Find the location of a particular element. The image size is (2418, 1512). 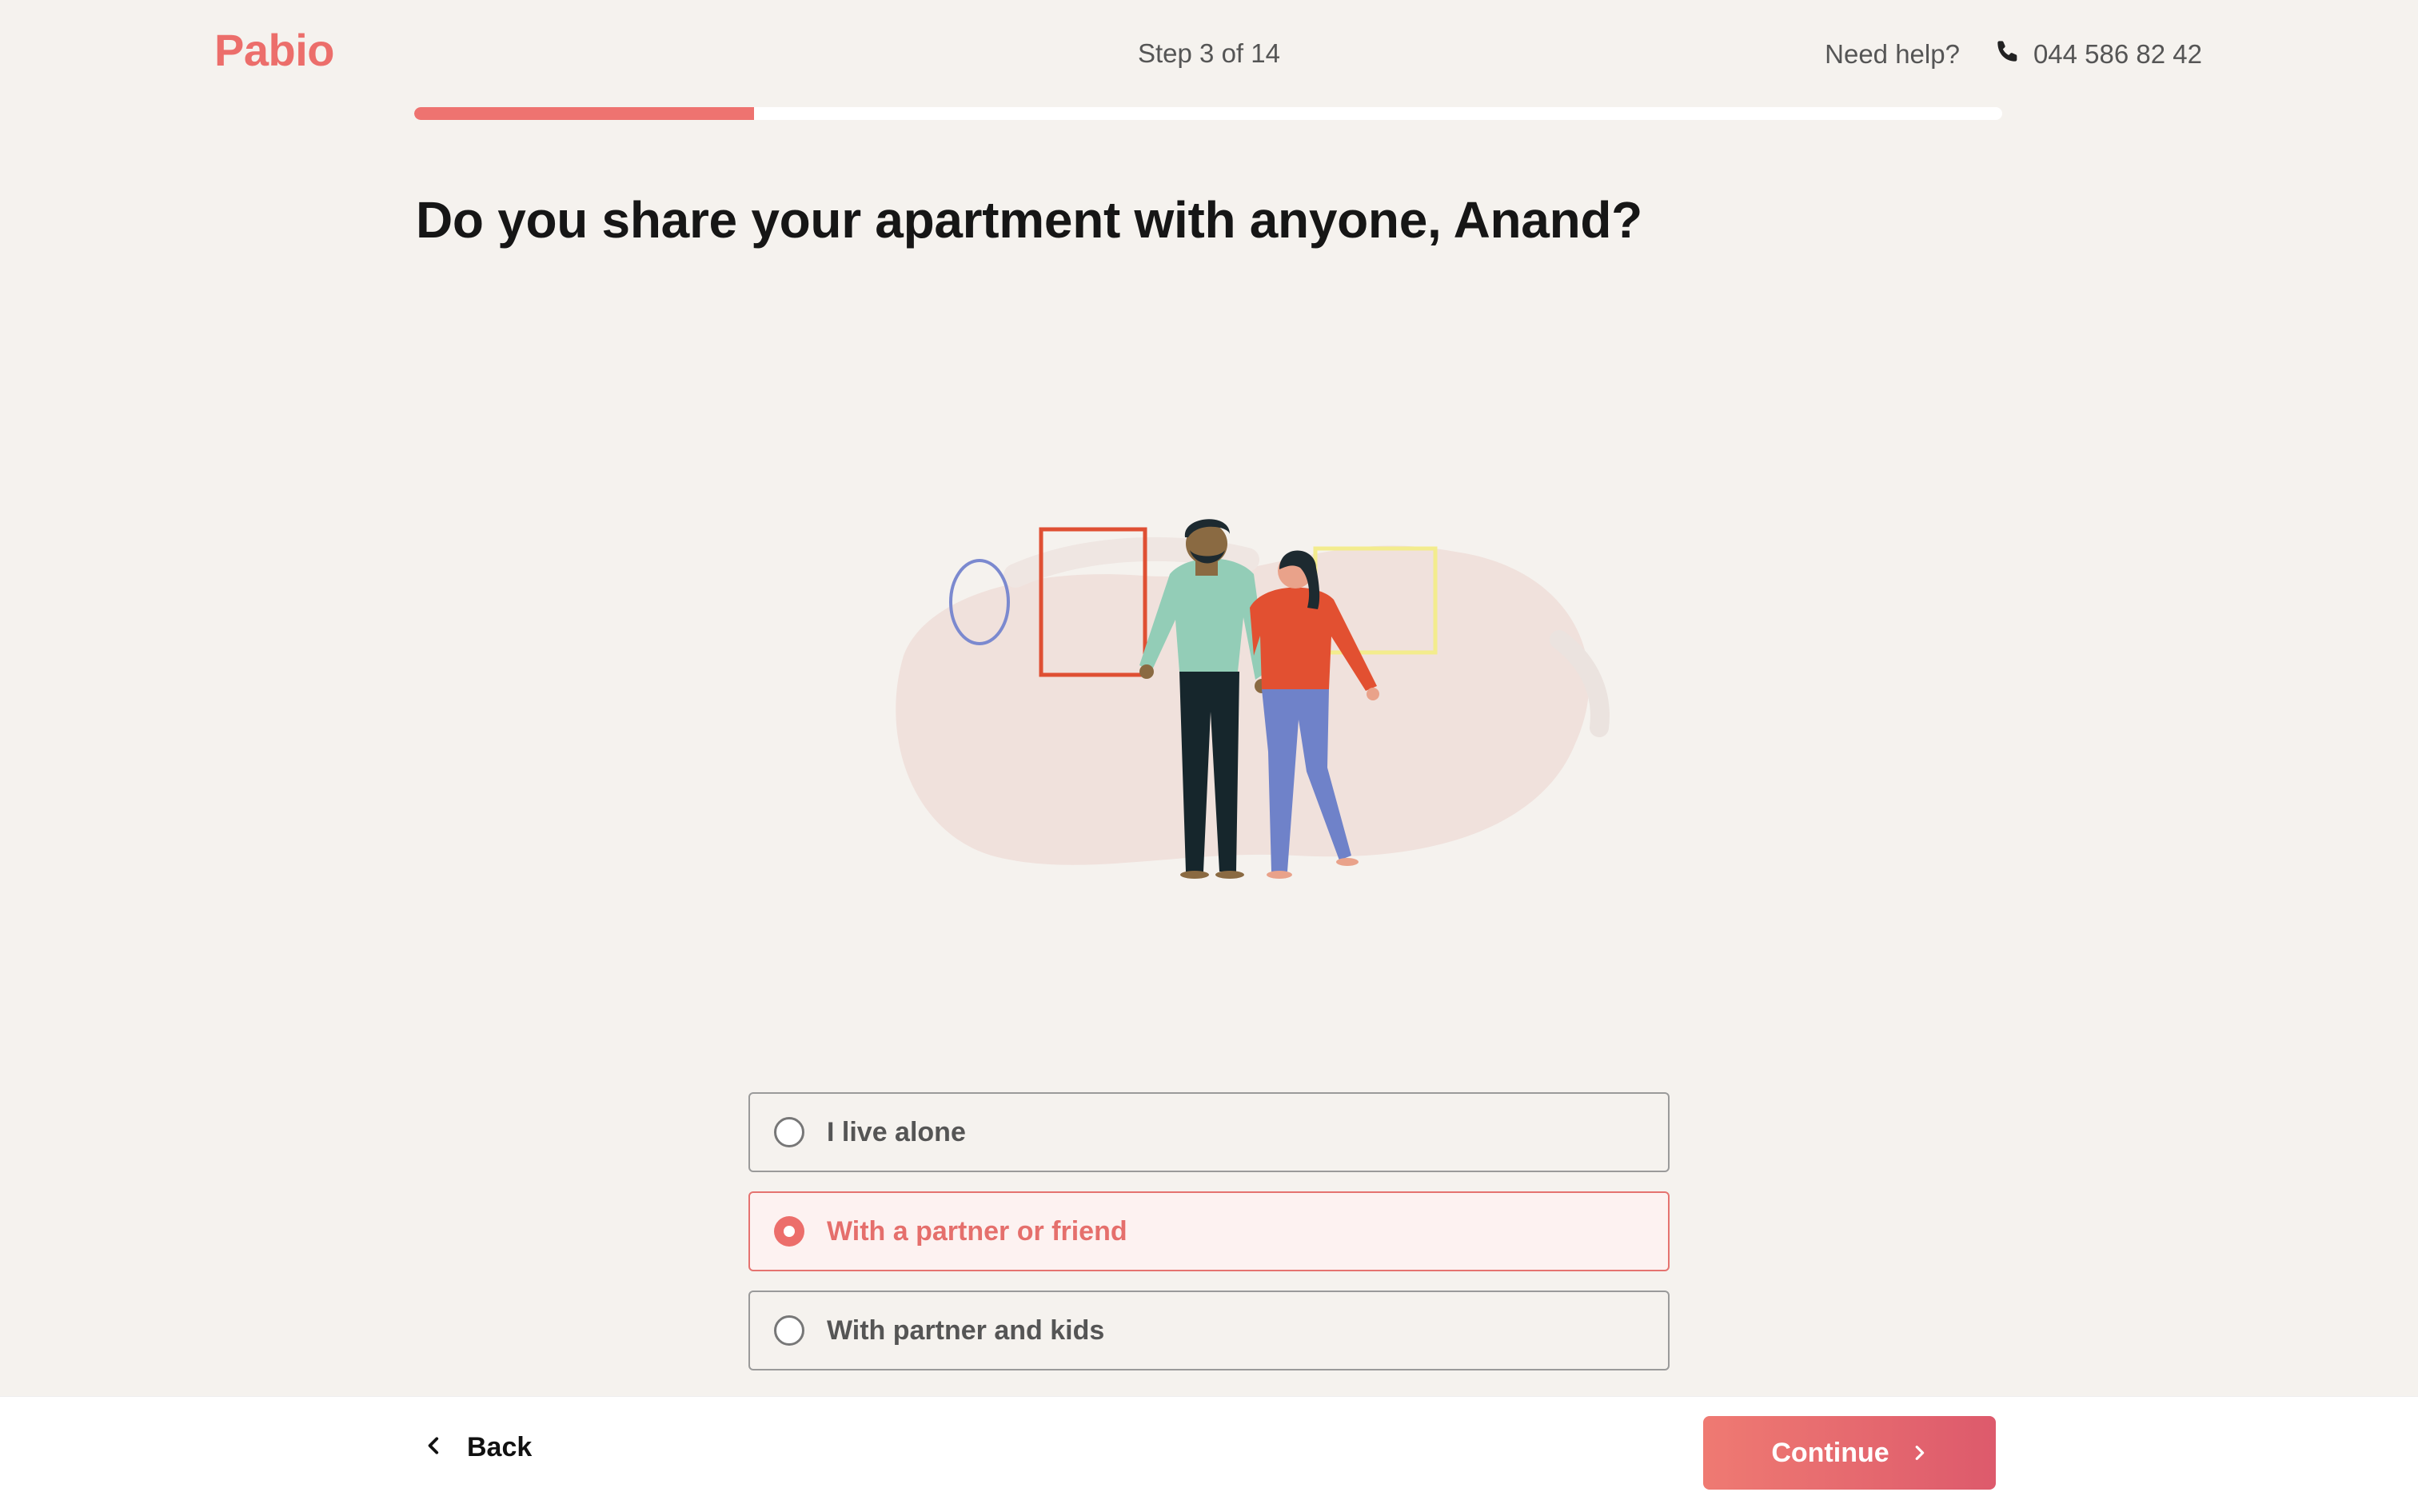

back-label: Back is located at coordinates (500, 1447).